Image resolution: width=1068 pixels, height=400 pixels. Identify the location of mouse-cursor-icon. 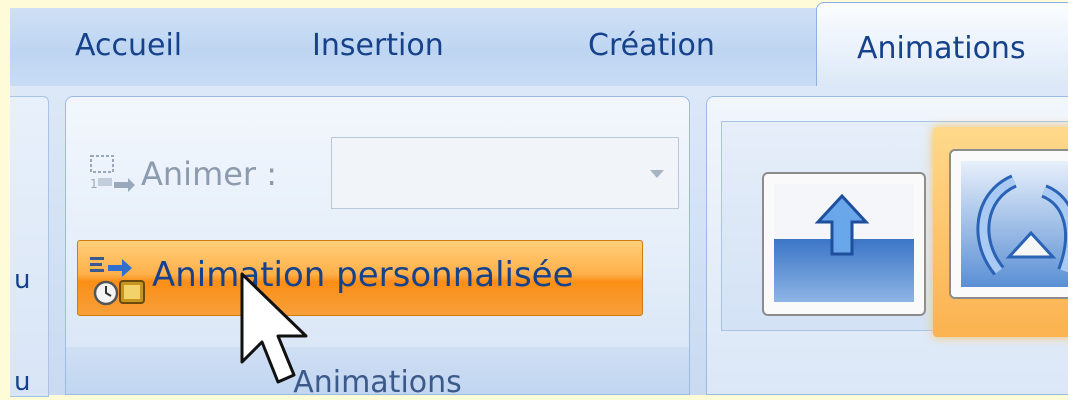
(274, 328).